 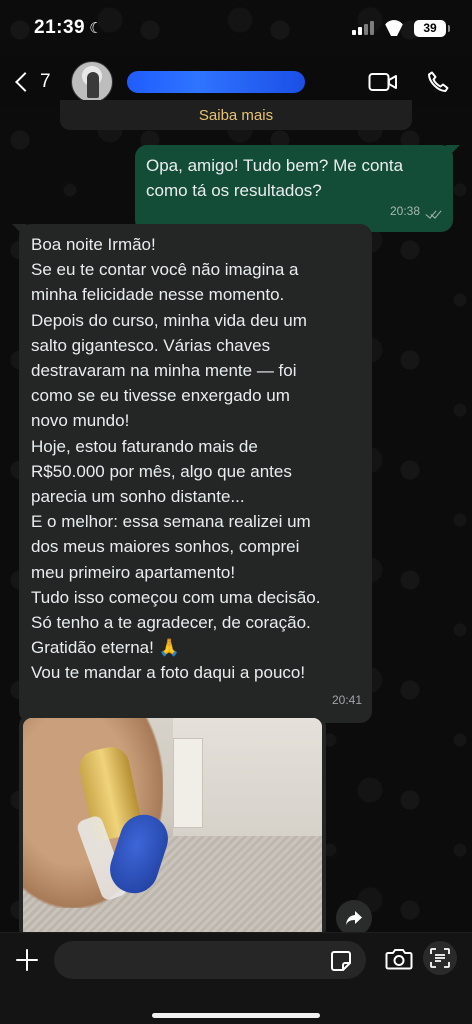 What do you see at coordinates (210, 960) in the screenshot?
I see `message-input` at bounding box center [210, 960].